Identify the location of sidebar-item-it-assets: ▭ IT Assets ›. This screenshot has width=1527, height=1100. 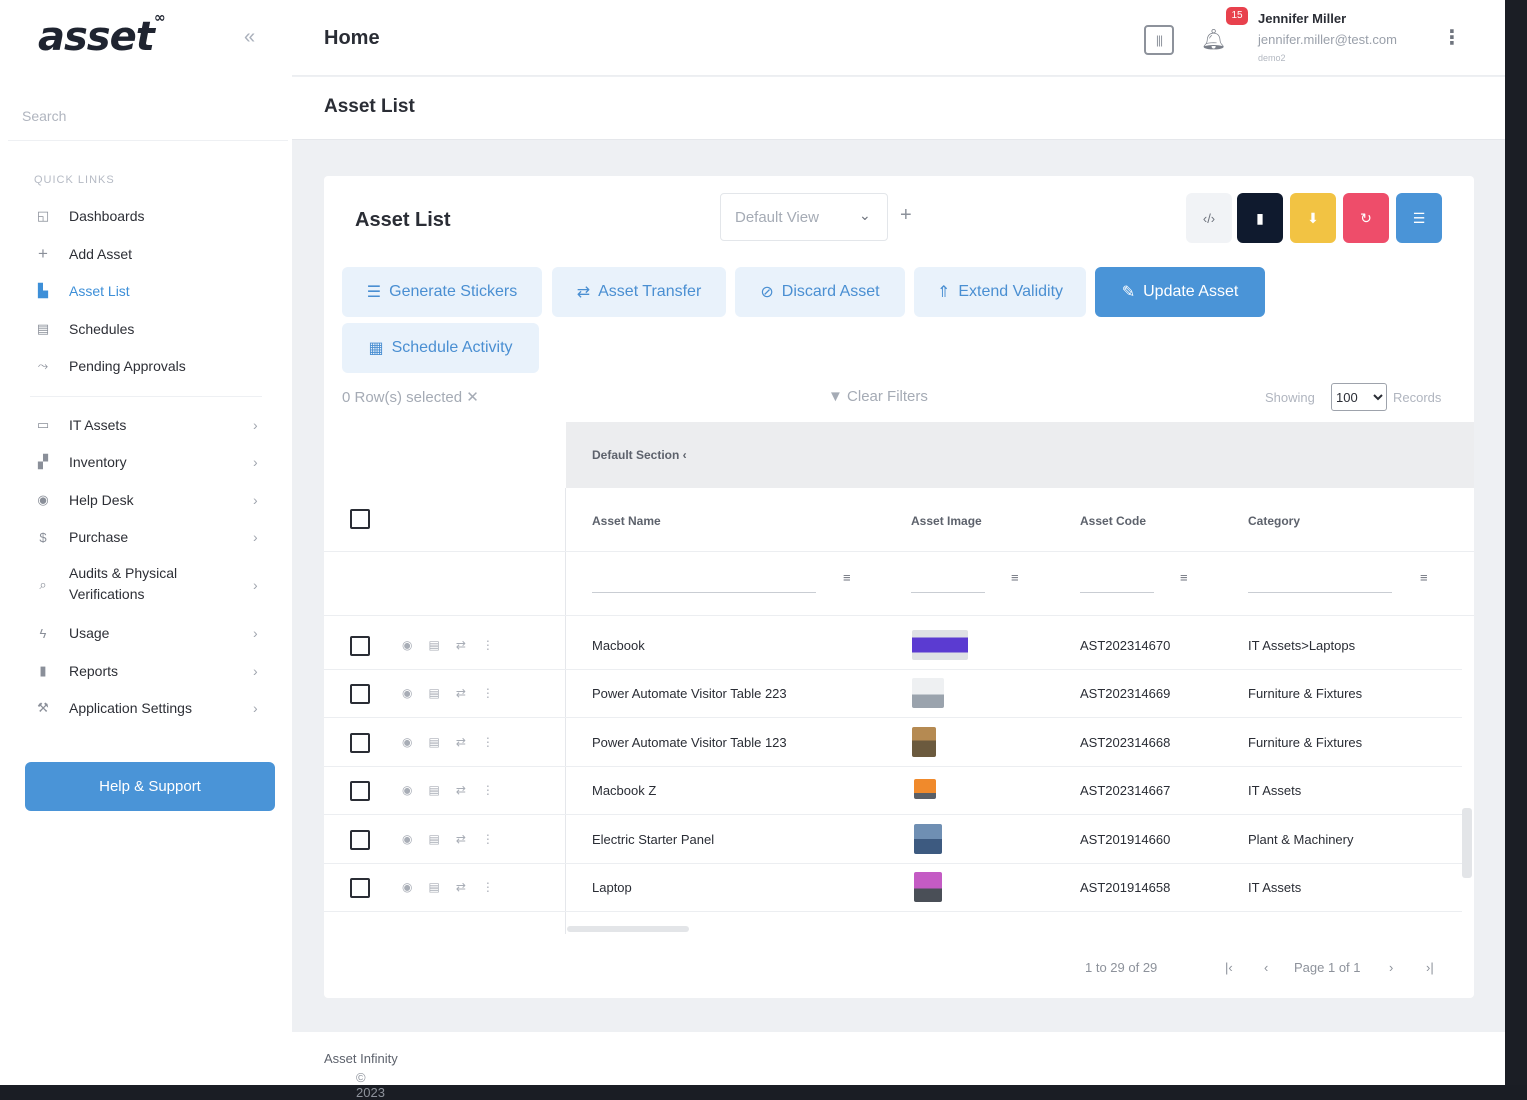
(146, 425).